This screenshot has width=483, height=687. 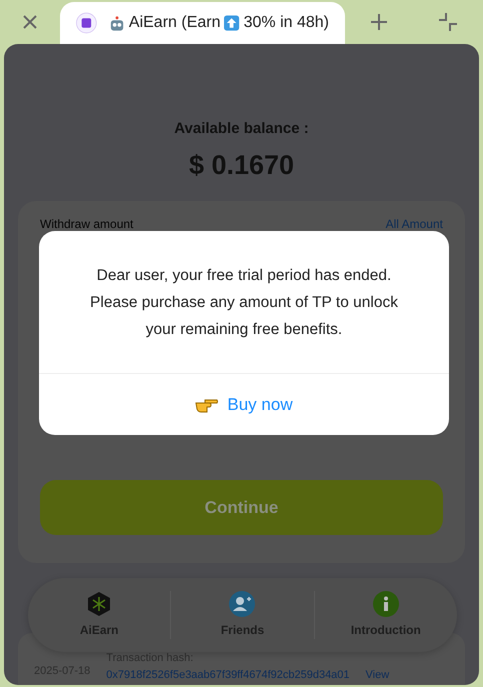 I want to click on plus-icon, so click(x=379, y=22).